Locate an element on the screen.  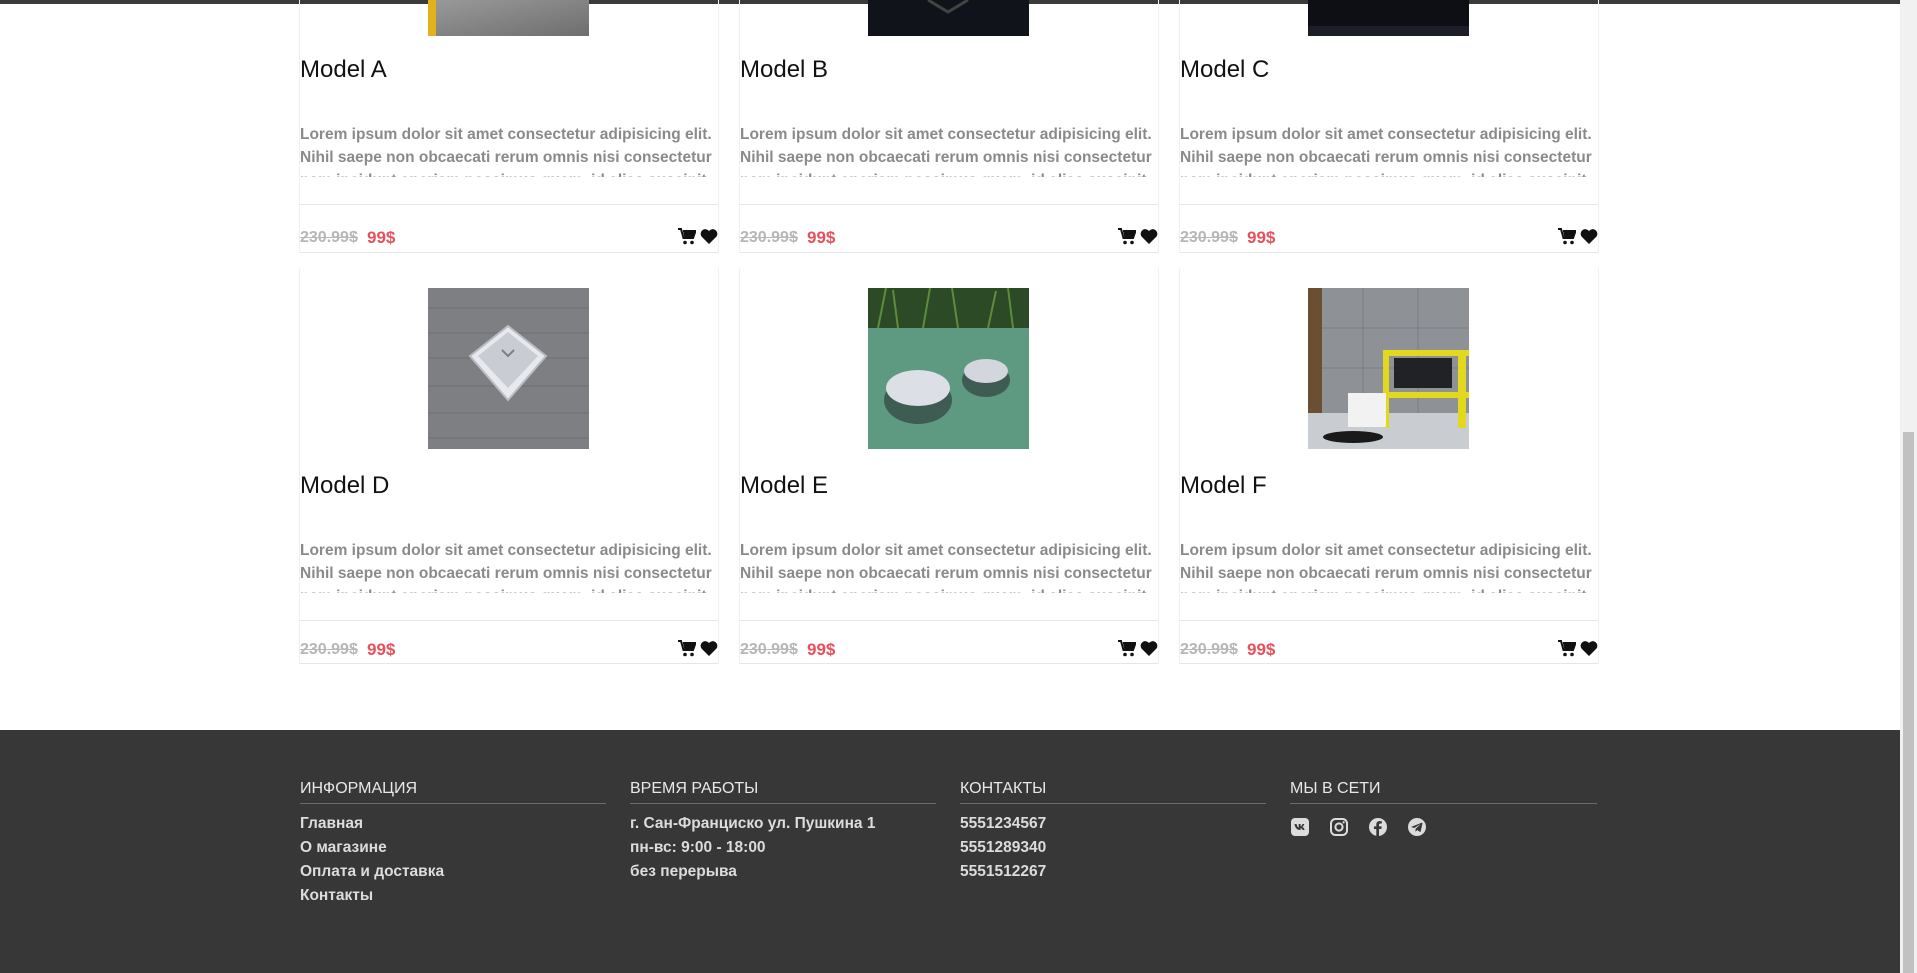
footer-heading: Контакты is located at coordinates (1113, 792).